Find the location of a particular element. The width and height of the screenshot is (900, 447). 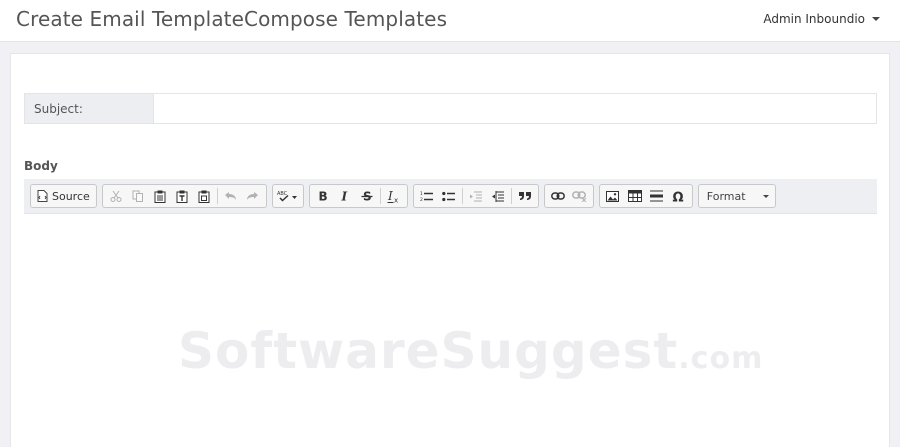

subject-row: Subject: is located at coordinates (450, 108).